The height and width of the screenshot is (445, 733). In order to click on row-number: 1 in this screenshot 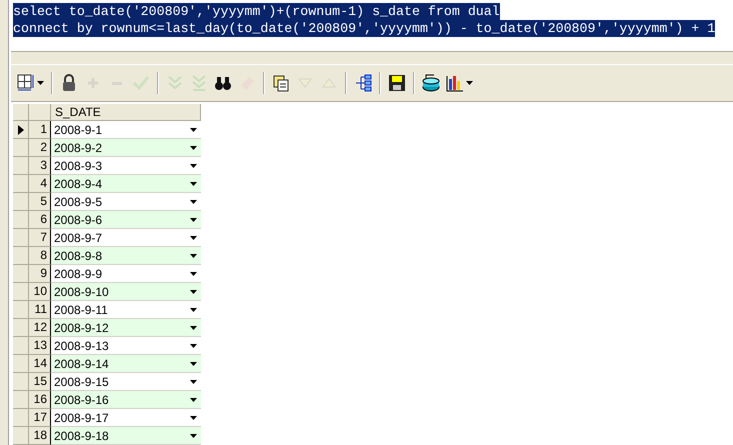, I will do `click(40, 130)`.